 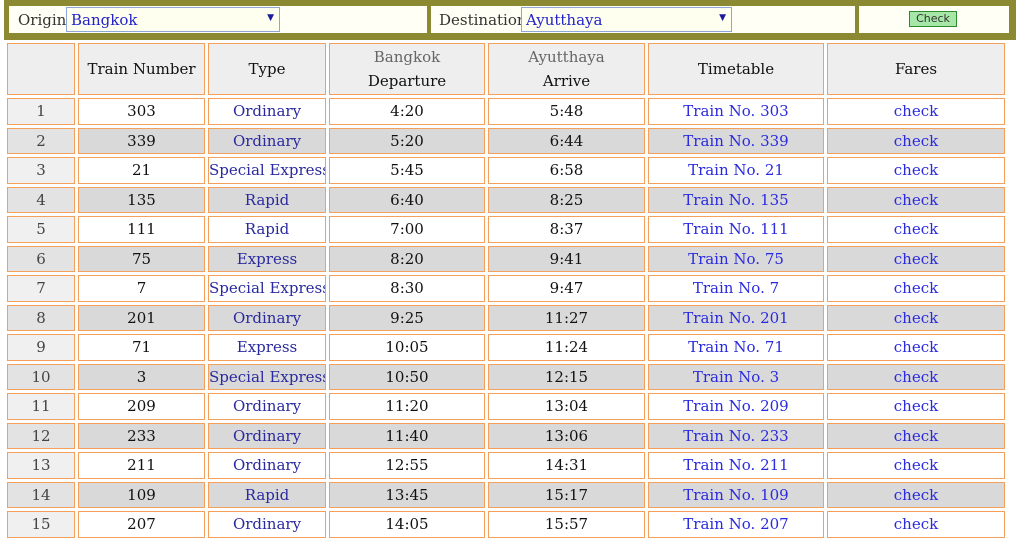 I want to click on origin-select-value: Bangkok, so click(x=104, y=20).